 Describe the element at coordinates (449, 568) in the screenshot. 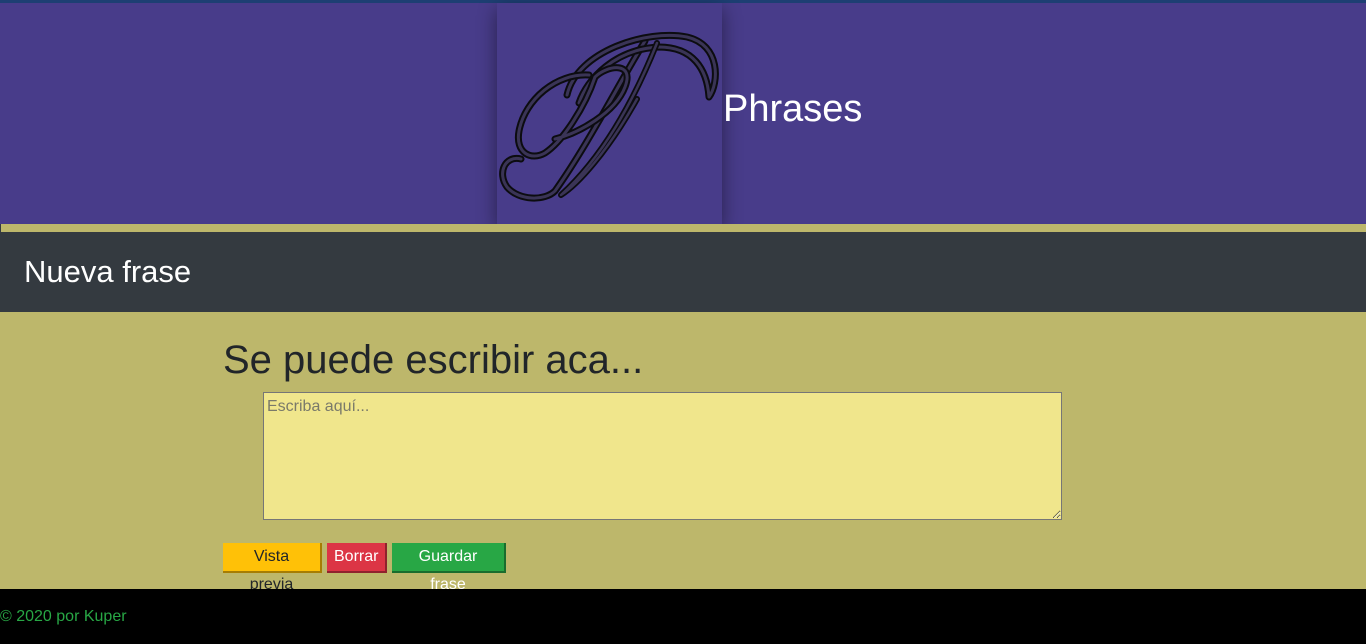

I see `save-phrase-button: Guardar frase` at that location.